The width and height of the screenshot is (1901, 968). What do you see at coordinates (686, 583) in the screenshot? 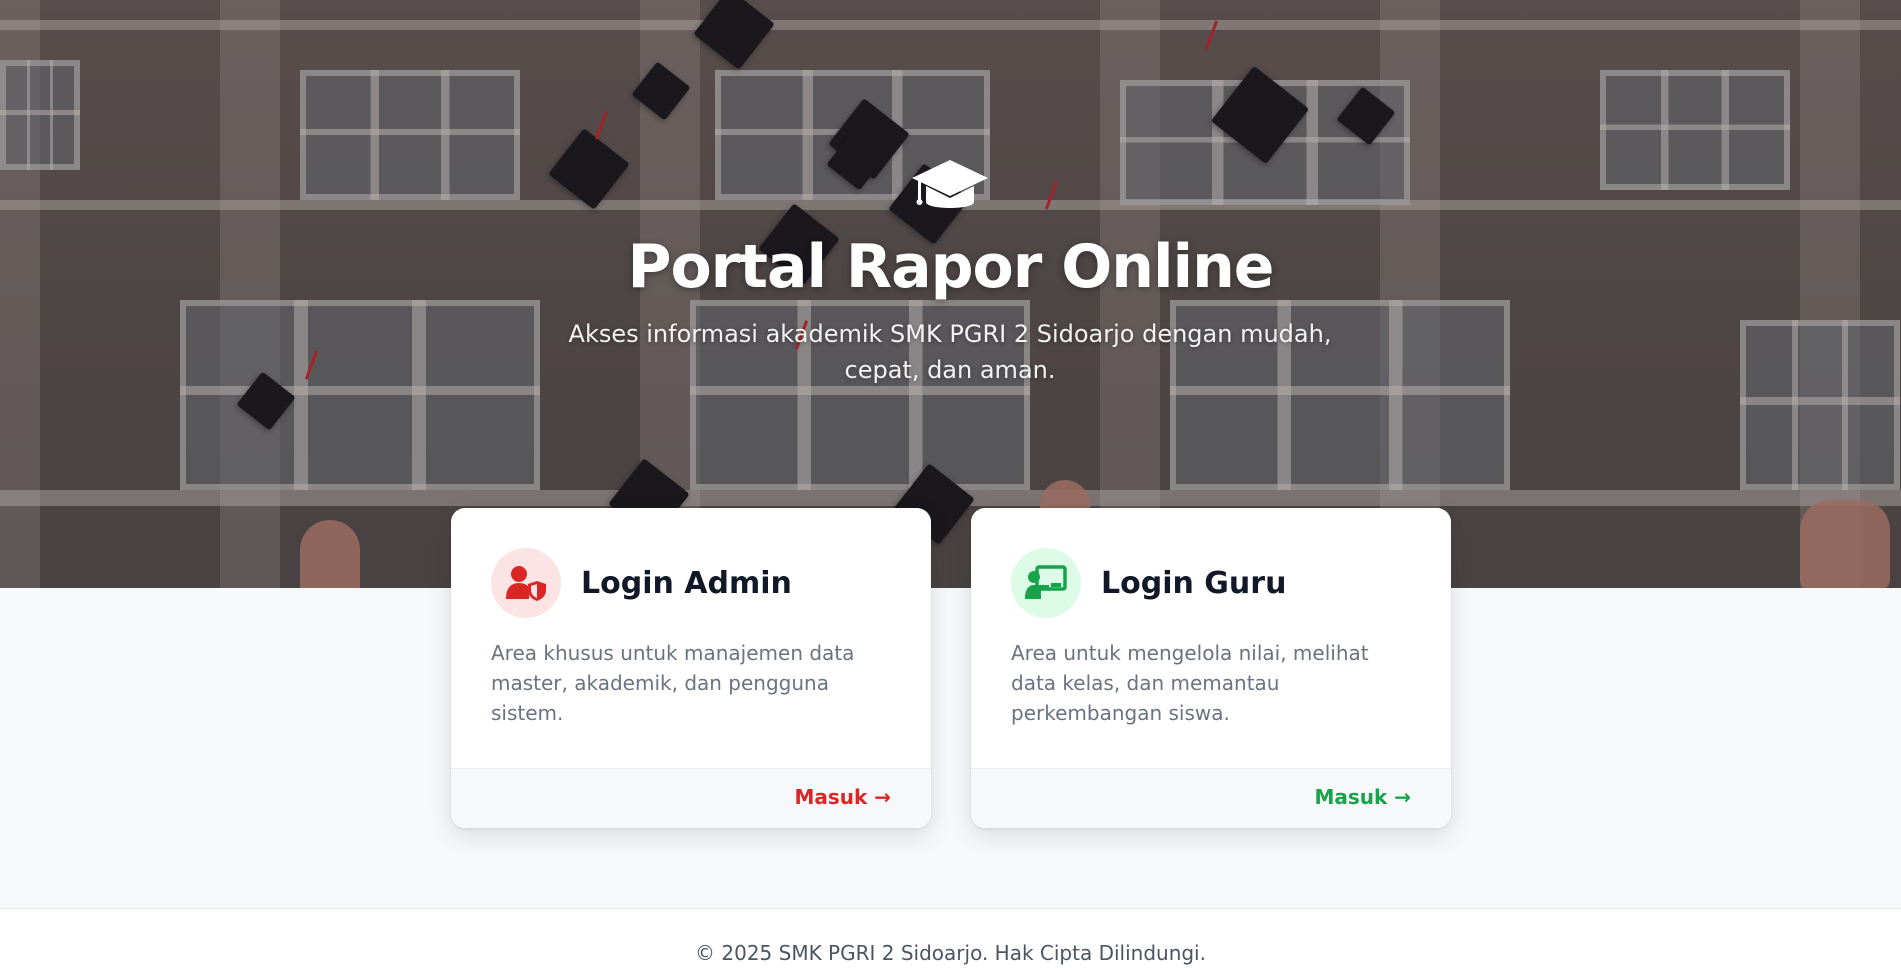
I see `card-title: Login Admin` at bounding box center [686, 583].